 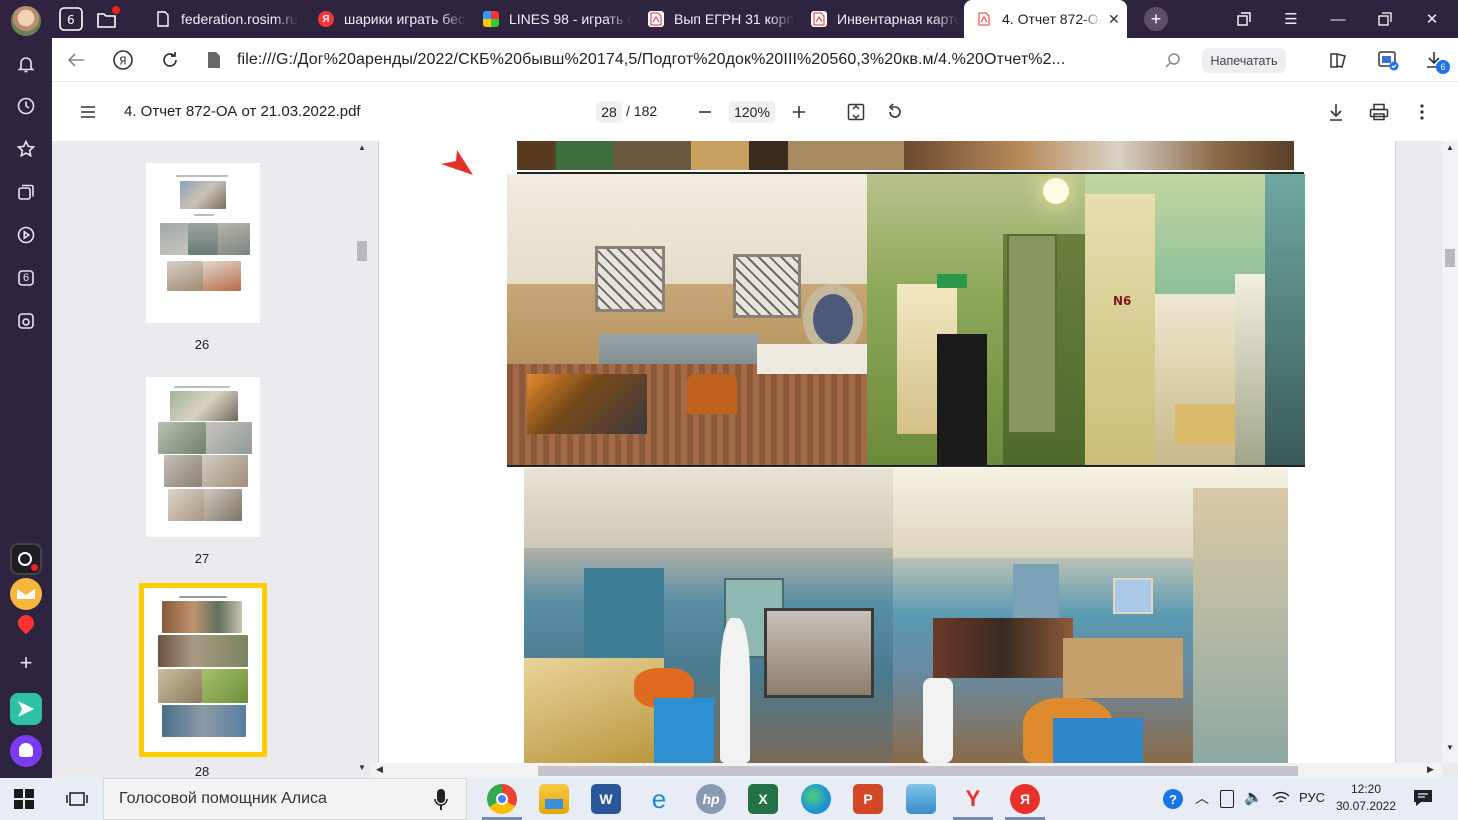 What do you see at coordinates (26, 149) in the screenshot?
I see `bookmarks-star-icon` at bounding box center [26, 149].